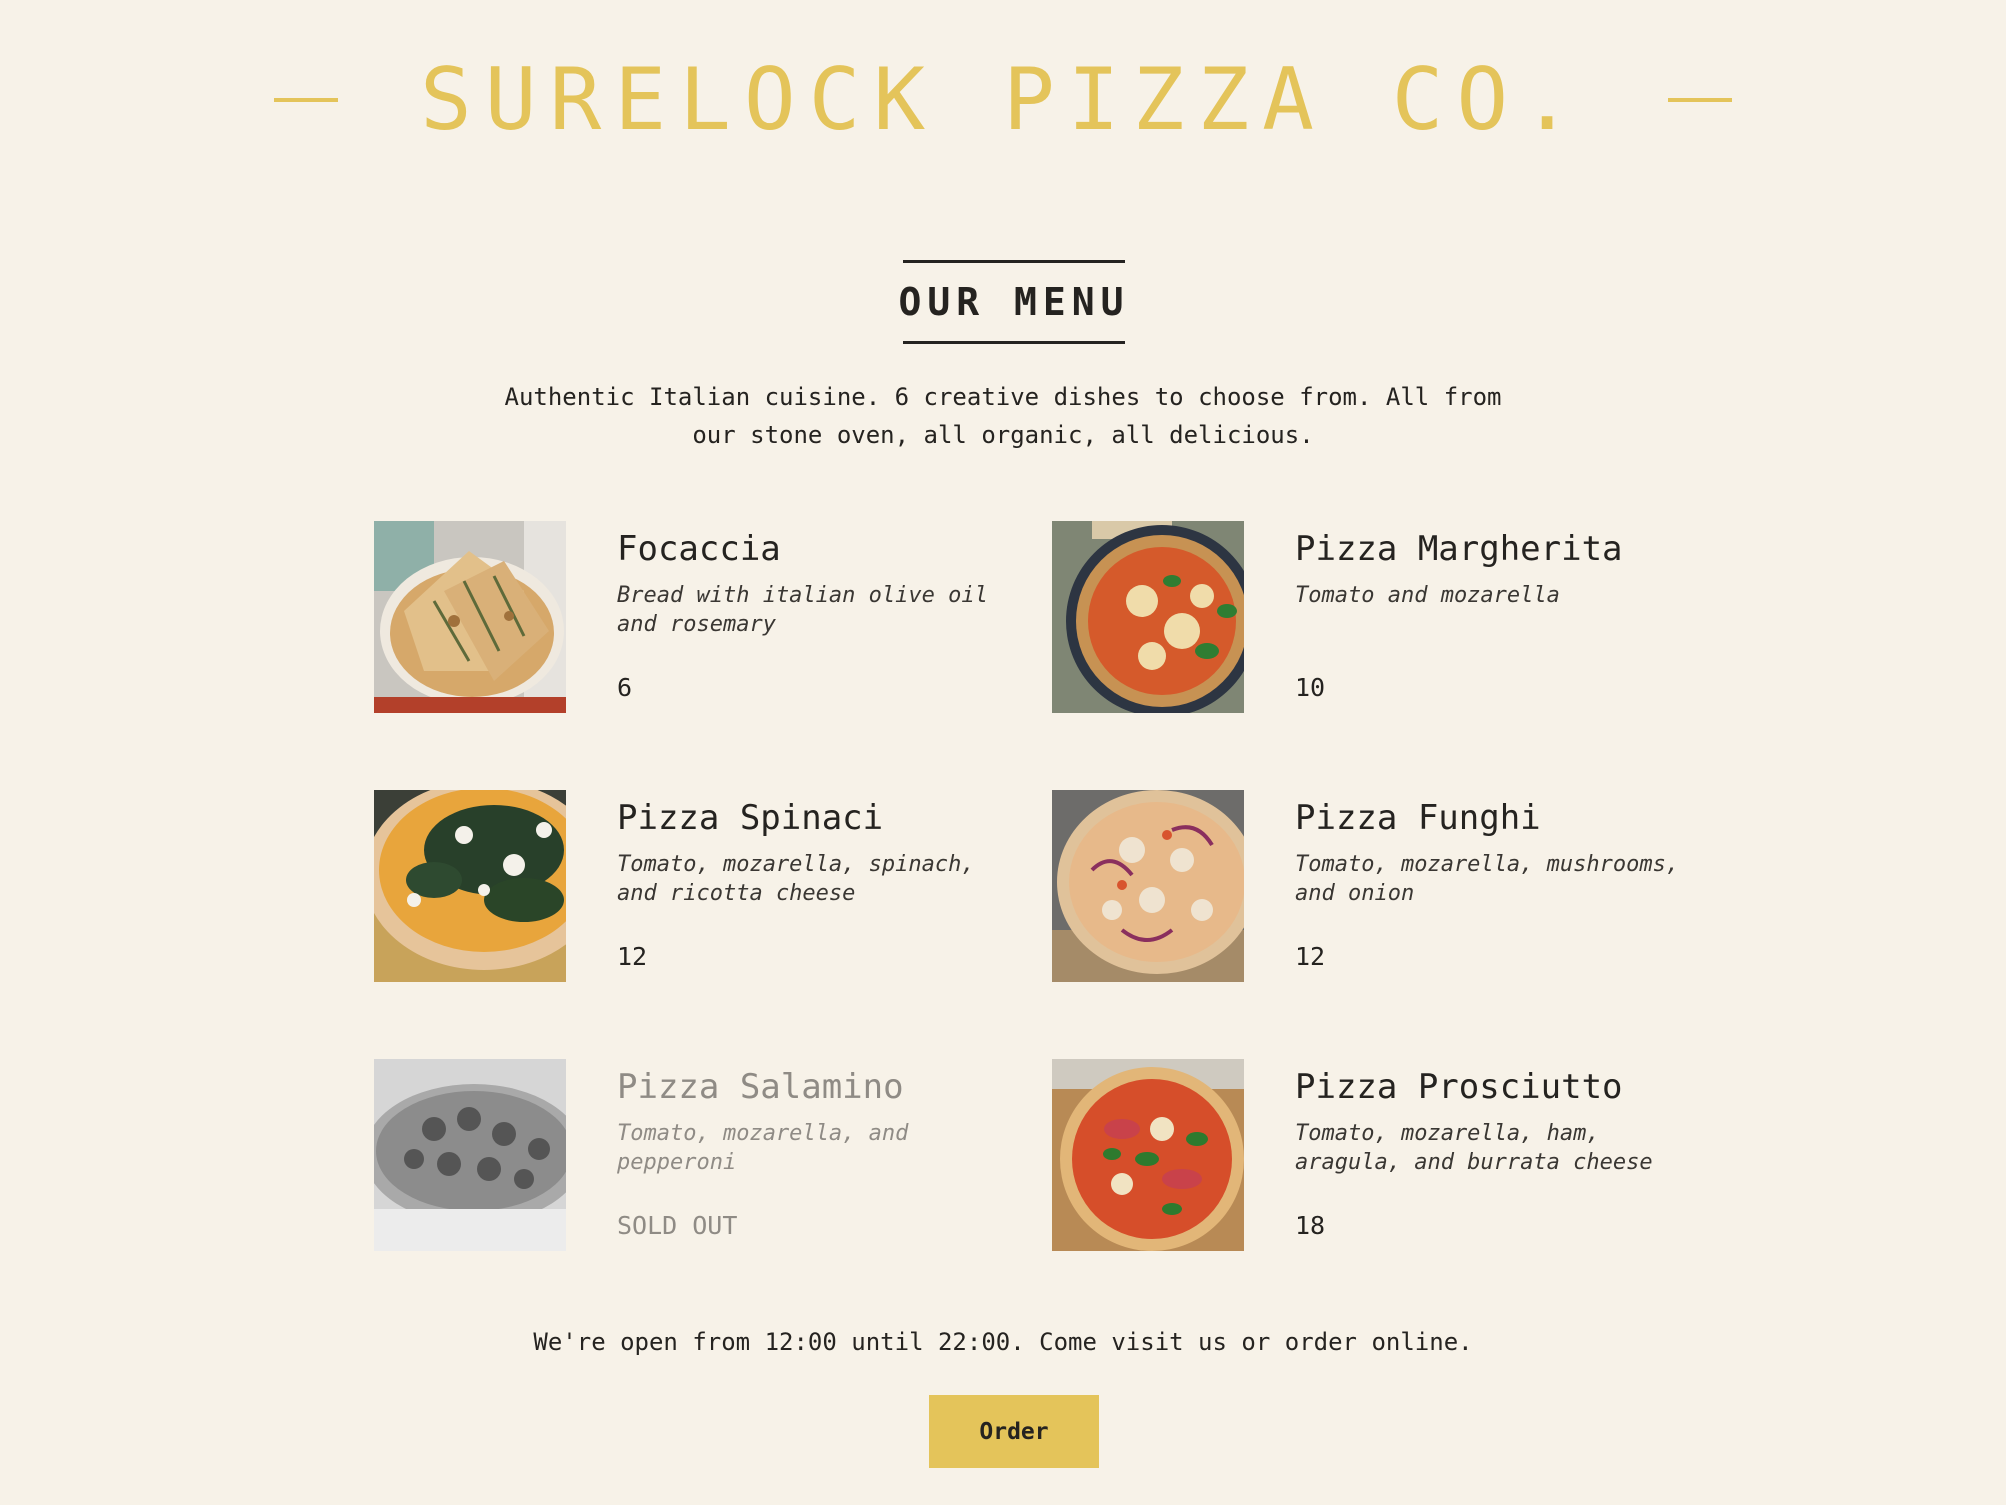  What do you see at coordinates (1459, 1087) in the screenshot?
I see `dish-name: Pizza Prosciutto` at bounding box center [1459, 1087].